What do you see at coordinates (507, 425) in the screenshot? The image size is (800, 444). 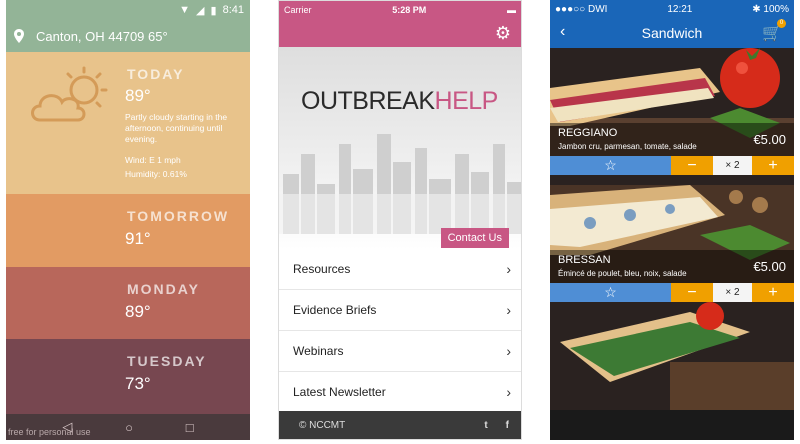 I see `facebook-icon: f` at bounding box center [507, 425].